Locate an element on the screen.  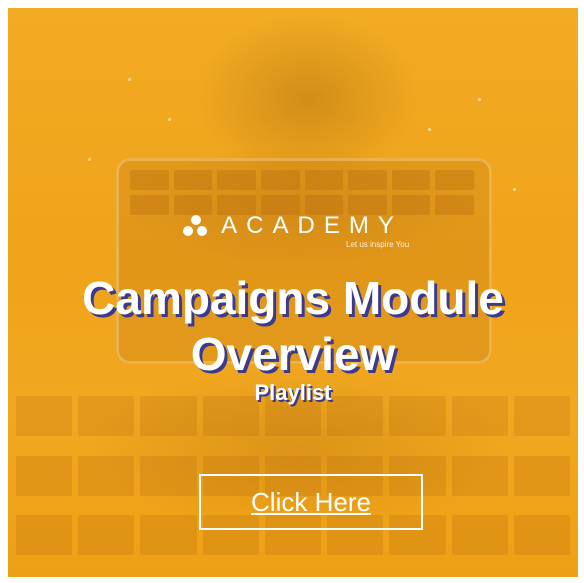
subtitle: Playlist is located at coordinates (293, 392).